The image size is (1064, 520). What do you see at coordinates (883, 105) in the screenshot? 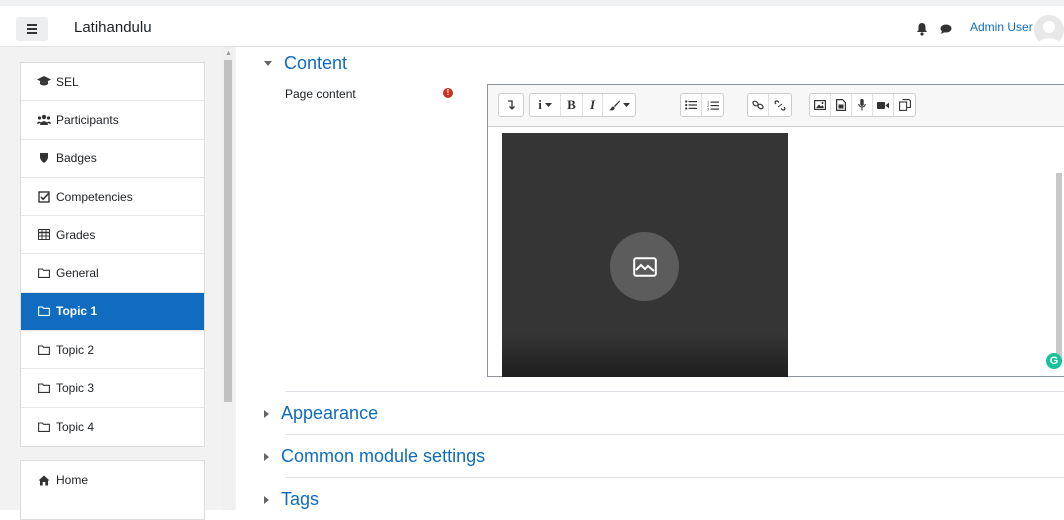
I see `record-video-icon` at bounding box center [883, 105].